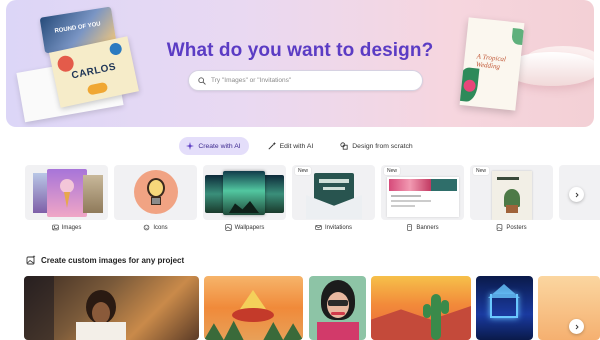 The height and width of the screenshot is (340, 600). Describe the element at coordinates (344, 146) in the screenshot. I see `design-icon` at that location.